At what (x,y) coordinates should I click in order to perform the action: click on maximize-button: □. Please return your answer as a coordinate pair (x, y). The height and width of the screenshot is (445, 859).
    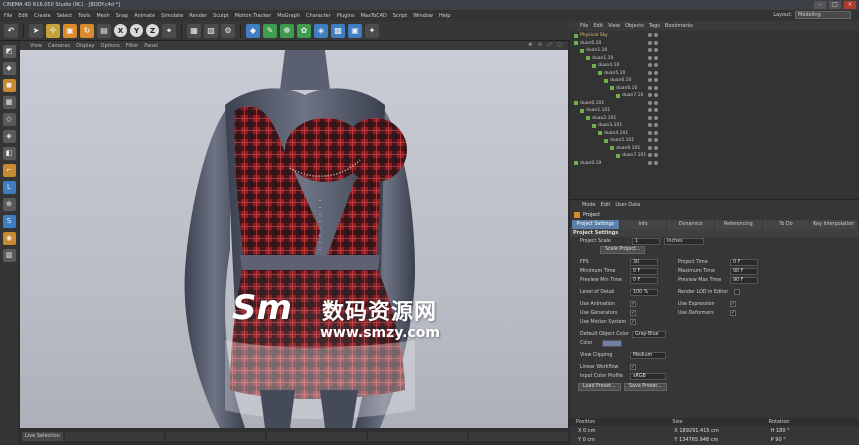
    Looking at the image, I should click on (835, 5).